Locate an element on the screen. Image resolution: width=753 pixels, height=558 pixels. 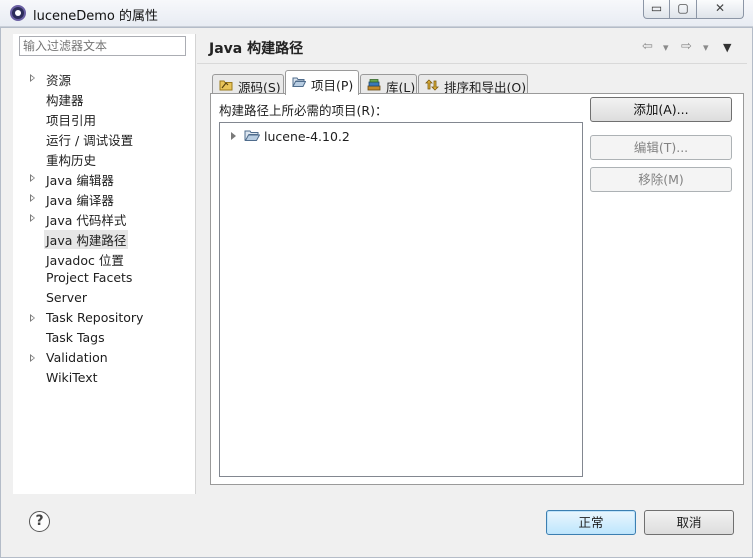
title-separator is located at coordinates (472, 63).